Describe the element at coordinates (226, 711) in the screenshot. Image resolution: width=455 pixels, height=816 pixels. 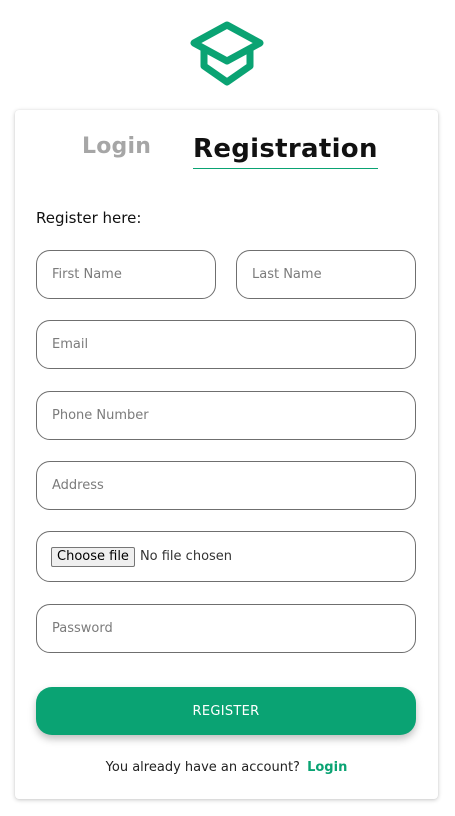
I see `register-button: REGISTER` at that location.